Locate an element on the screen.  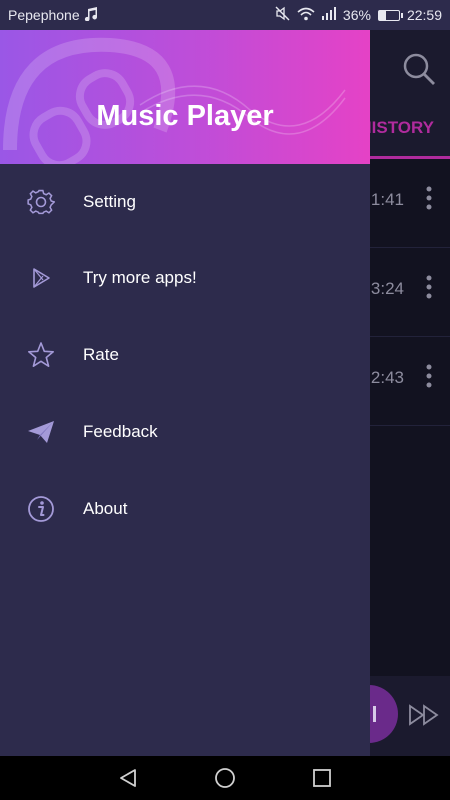
menu-item-label: Try more apps! is located at coordinates (140, 277).